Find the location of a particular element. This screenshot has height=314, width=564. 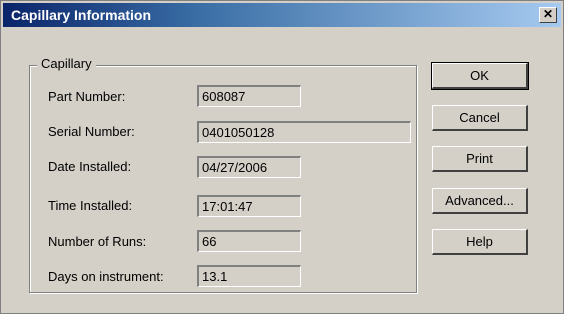

date-installed-field: 04/27/2006 is located at coordinates (249, 167).